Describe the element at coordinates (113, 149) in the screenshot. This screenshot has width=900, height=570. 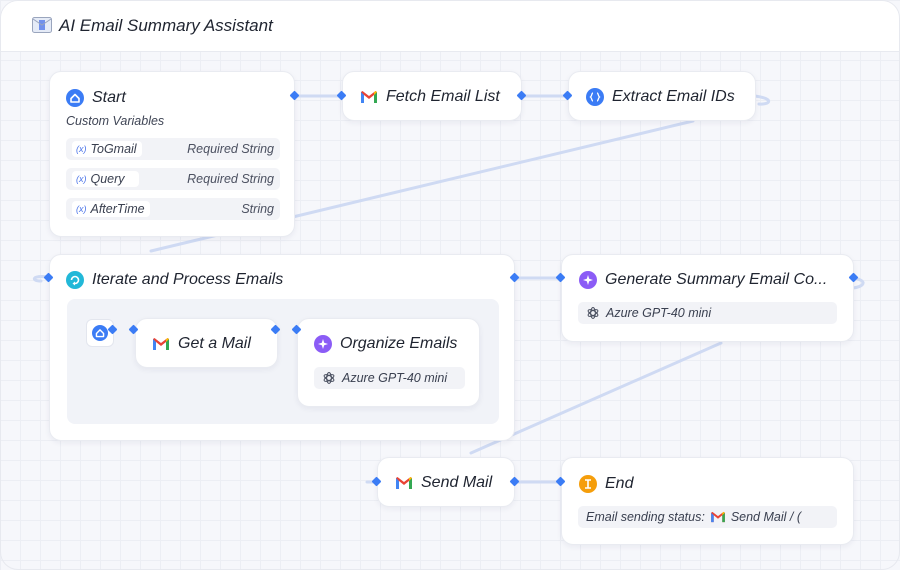
I see `variable-name: ToGmail` at that location.